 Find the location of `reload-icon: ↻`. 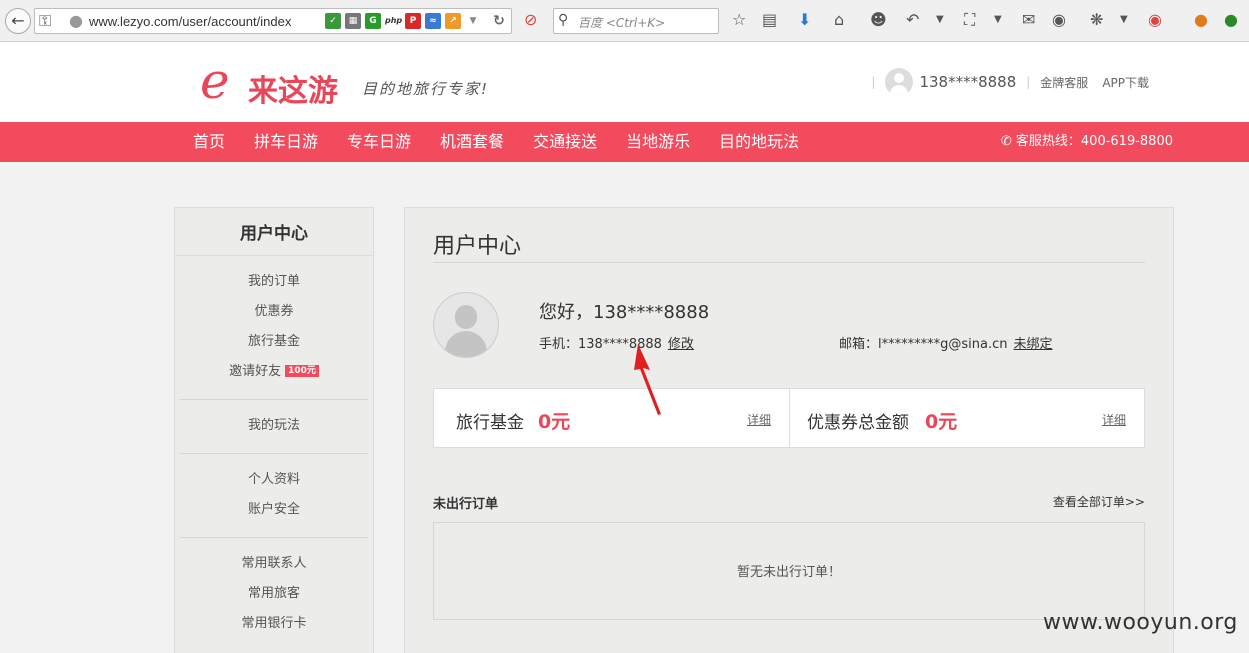

reload-icon: ↻ is located at coordinates (499, 21).